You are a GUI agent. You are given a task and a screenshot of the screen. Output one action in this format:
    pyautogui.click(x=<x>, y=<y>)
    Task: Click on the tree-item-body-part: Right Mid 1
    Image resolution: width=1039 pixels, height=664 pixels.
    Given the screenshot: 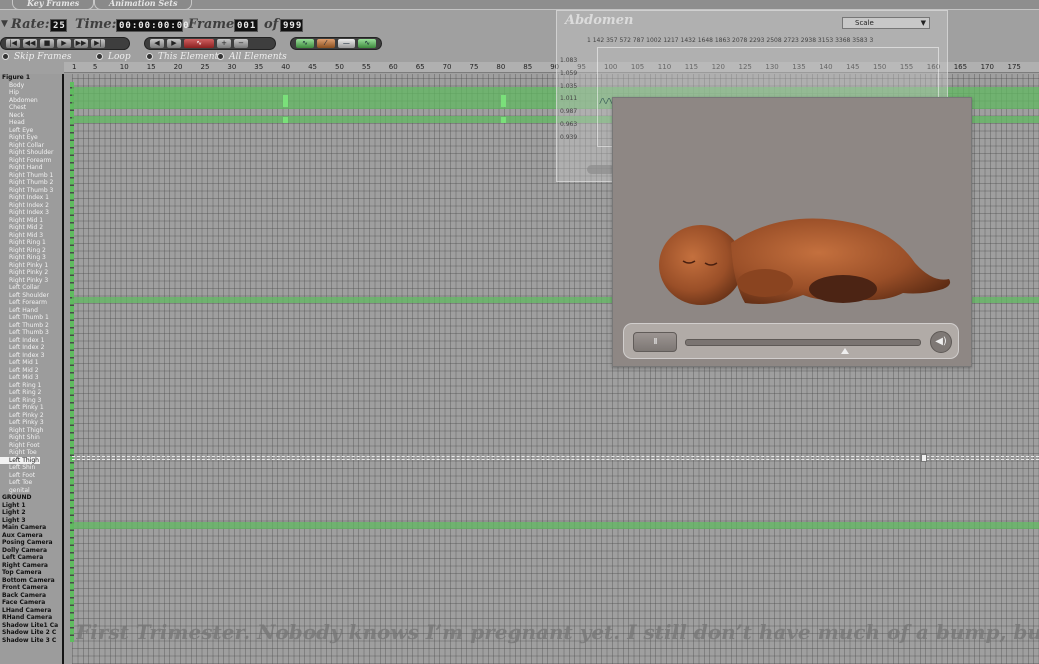 What is the action you would take?
    pyautogui.click(x=31, y=221)
    